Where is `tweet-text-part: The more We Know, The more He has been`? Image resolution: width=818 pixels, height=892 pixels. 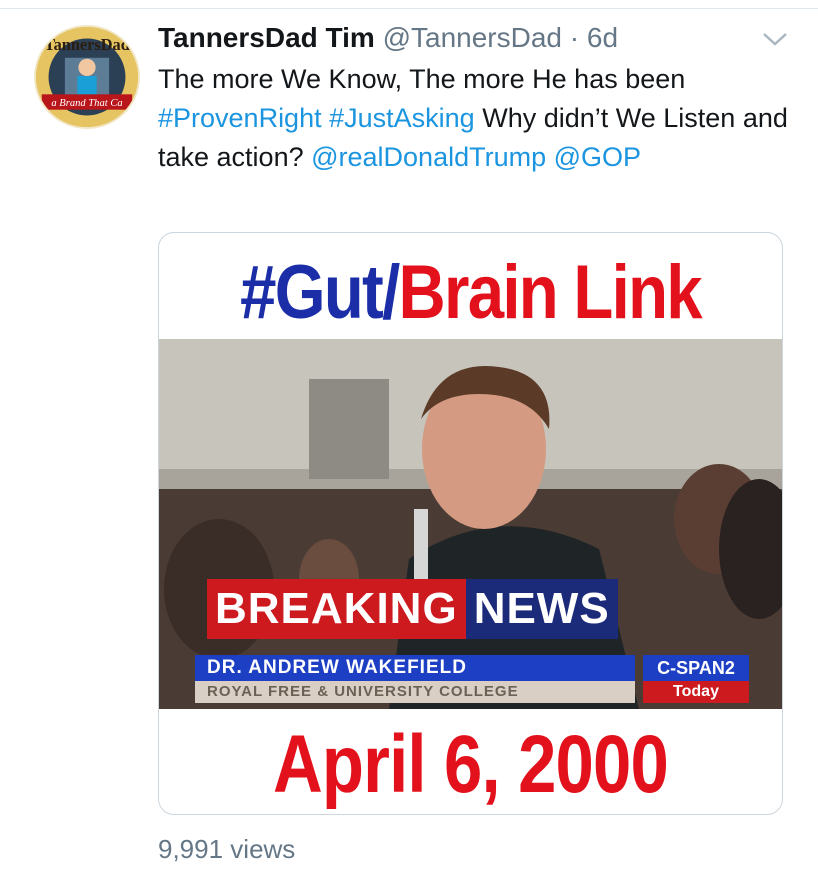 tweet-text-part: The more We Know, The more He has been is located at coordinates (422, 79).